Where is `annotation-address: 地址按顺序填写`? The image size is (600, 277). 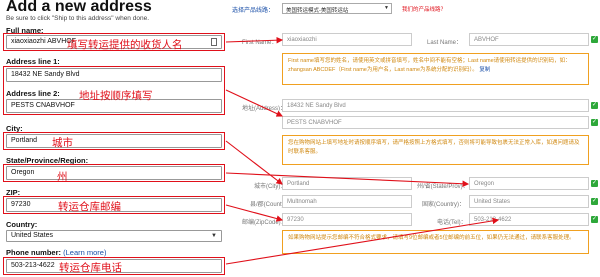
annotation-address: 地址按顺序填写 is located at coordinates (116, 96).